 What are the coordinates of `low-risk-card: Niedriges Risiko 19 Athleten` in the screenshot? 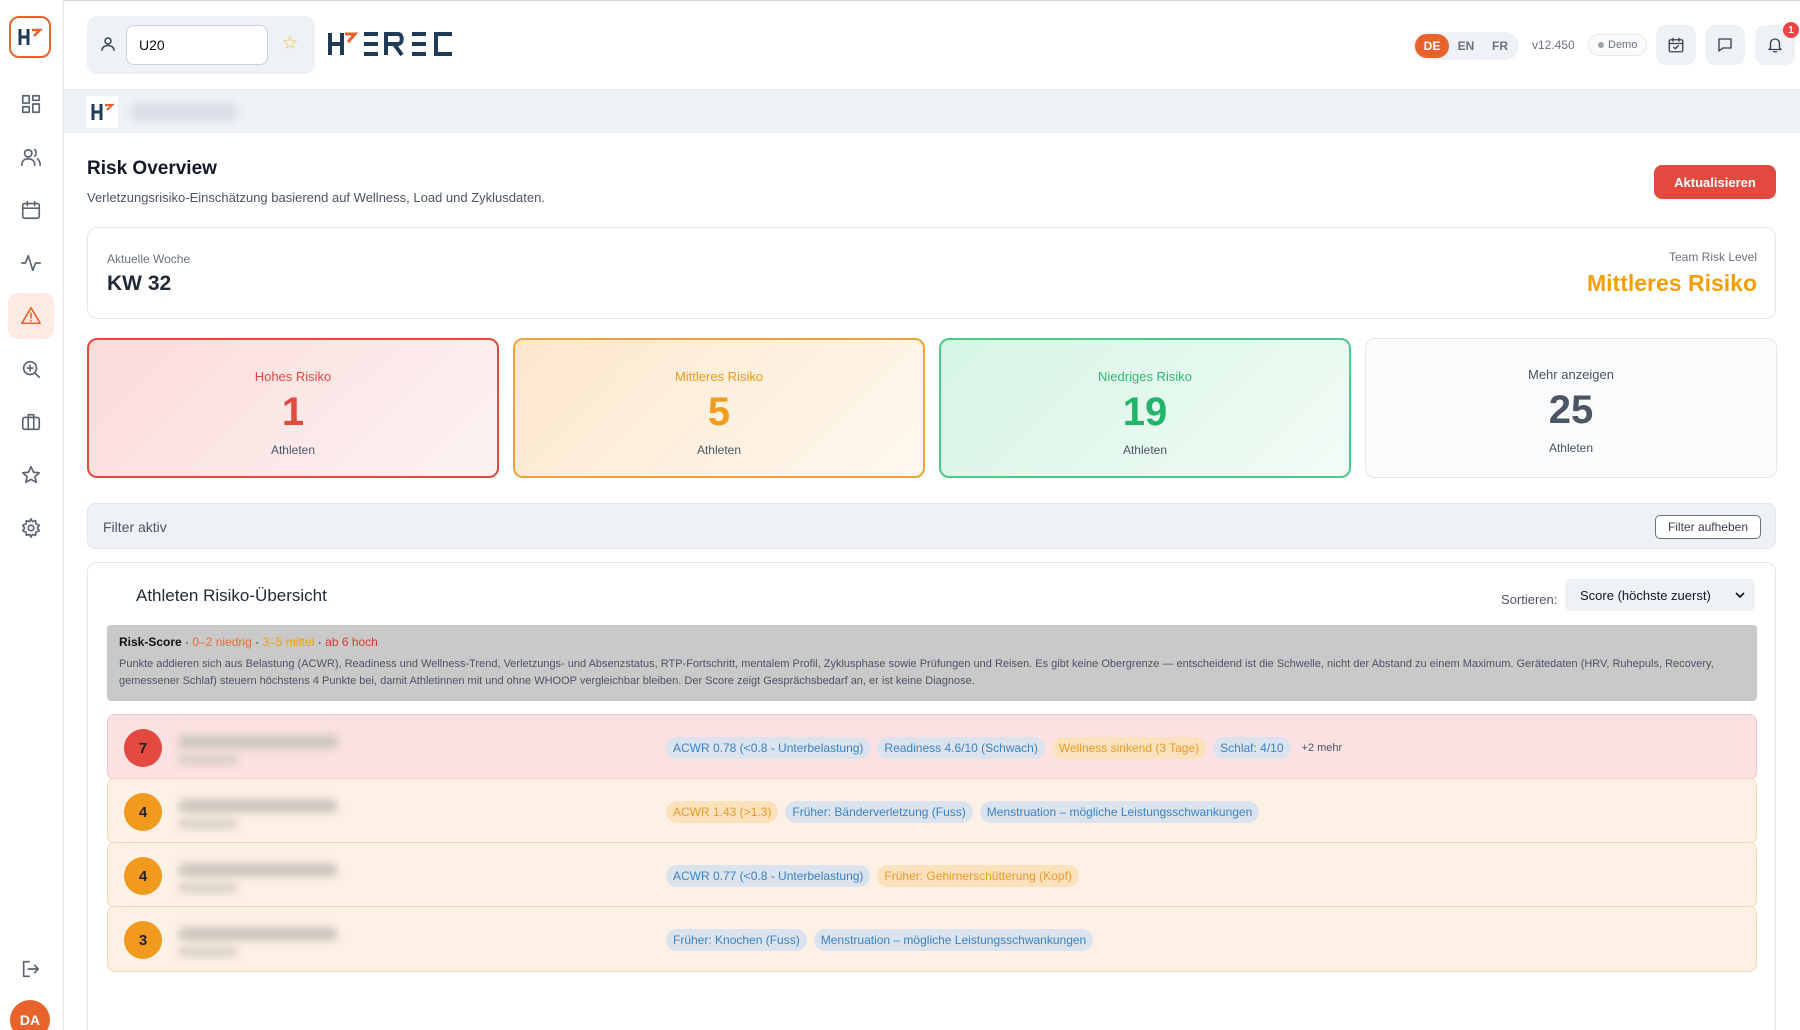 It's located at (1145, 408).